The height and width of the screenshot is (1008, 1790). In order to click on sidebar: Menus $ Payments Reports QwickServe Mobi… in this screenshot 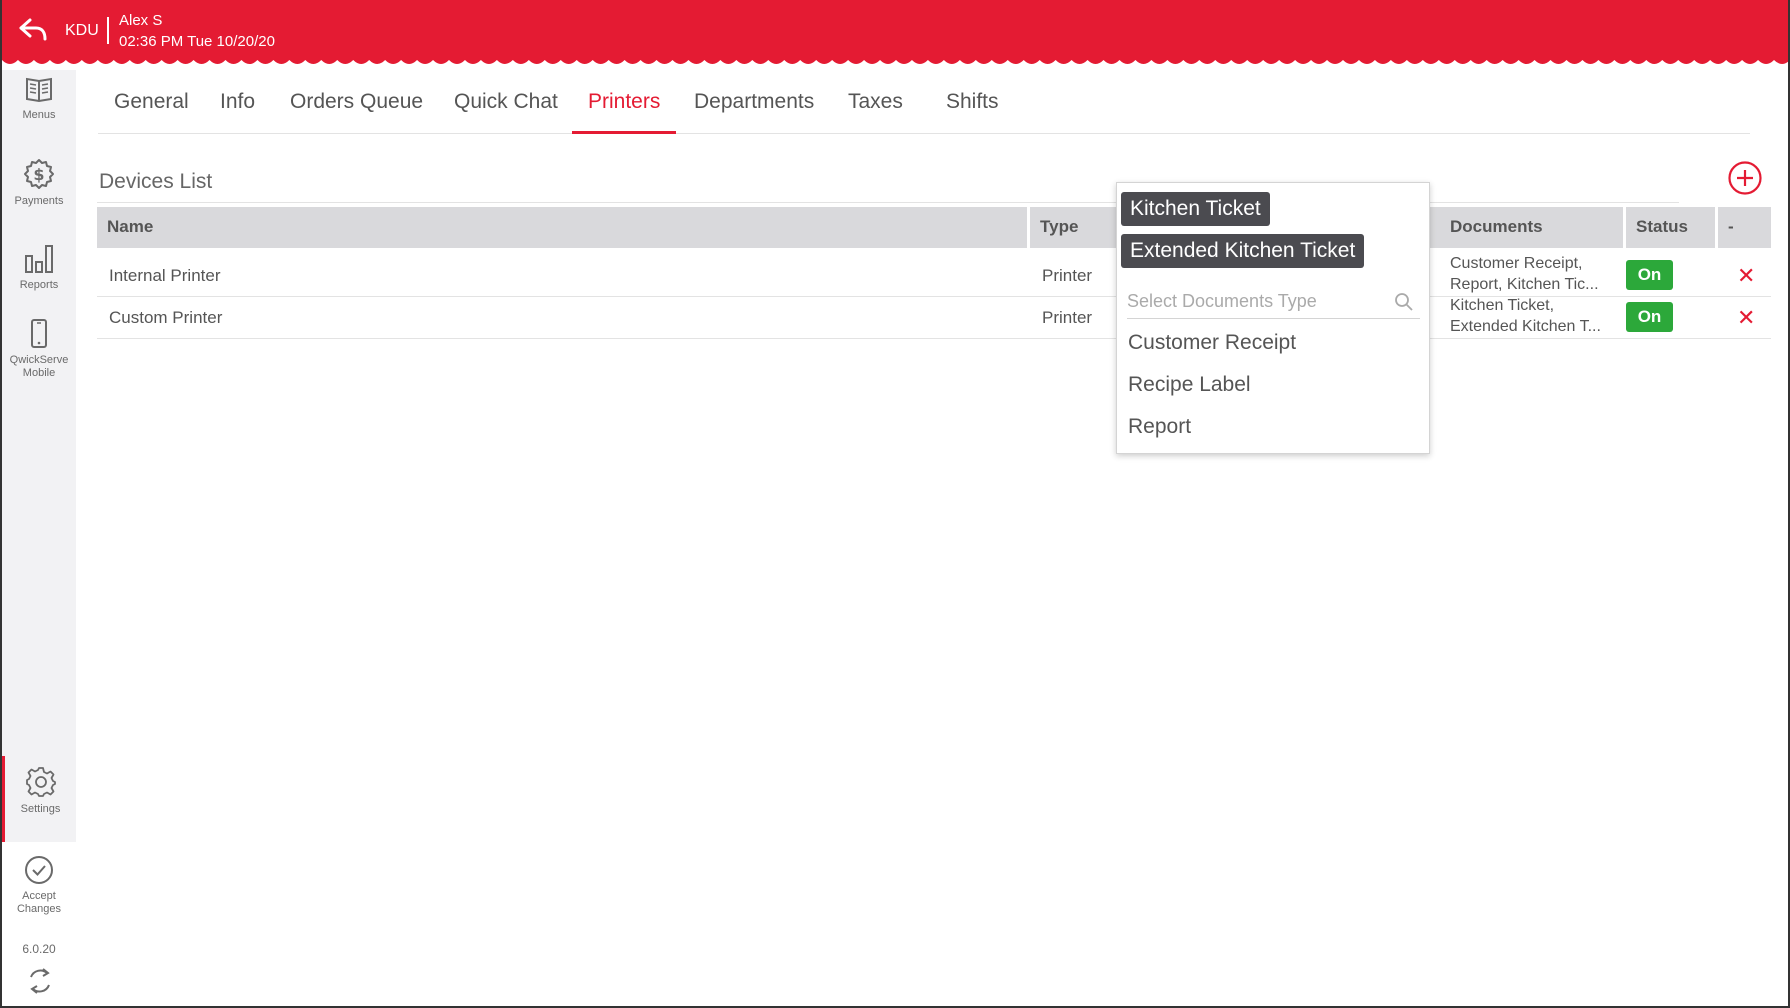, I will do `click(39, 538)`.